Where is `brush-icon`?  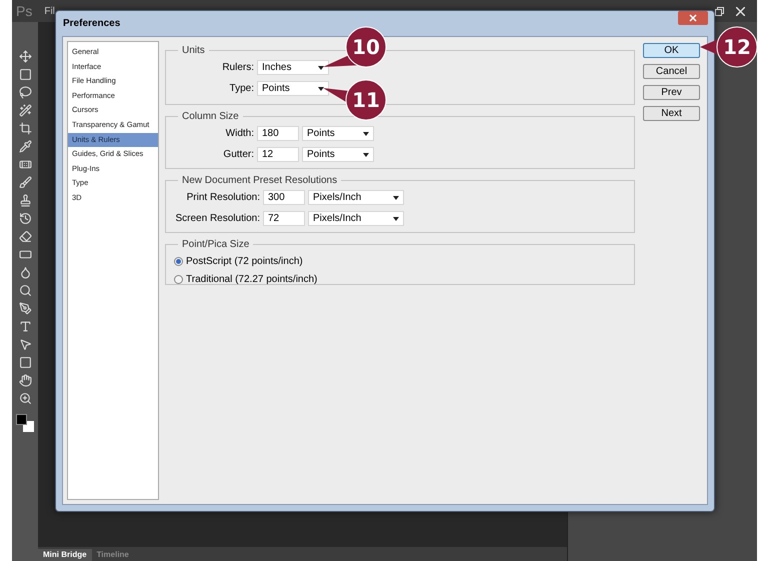
brush-icon is located at coordinates (25, 182).